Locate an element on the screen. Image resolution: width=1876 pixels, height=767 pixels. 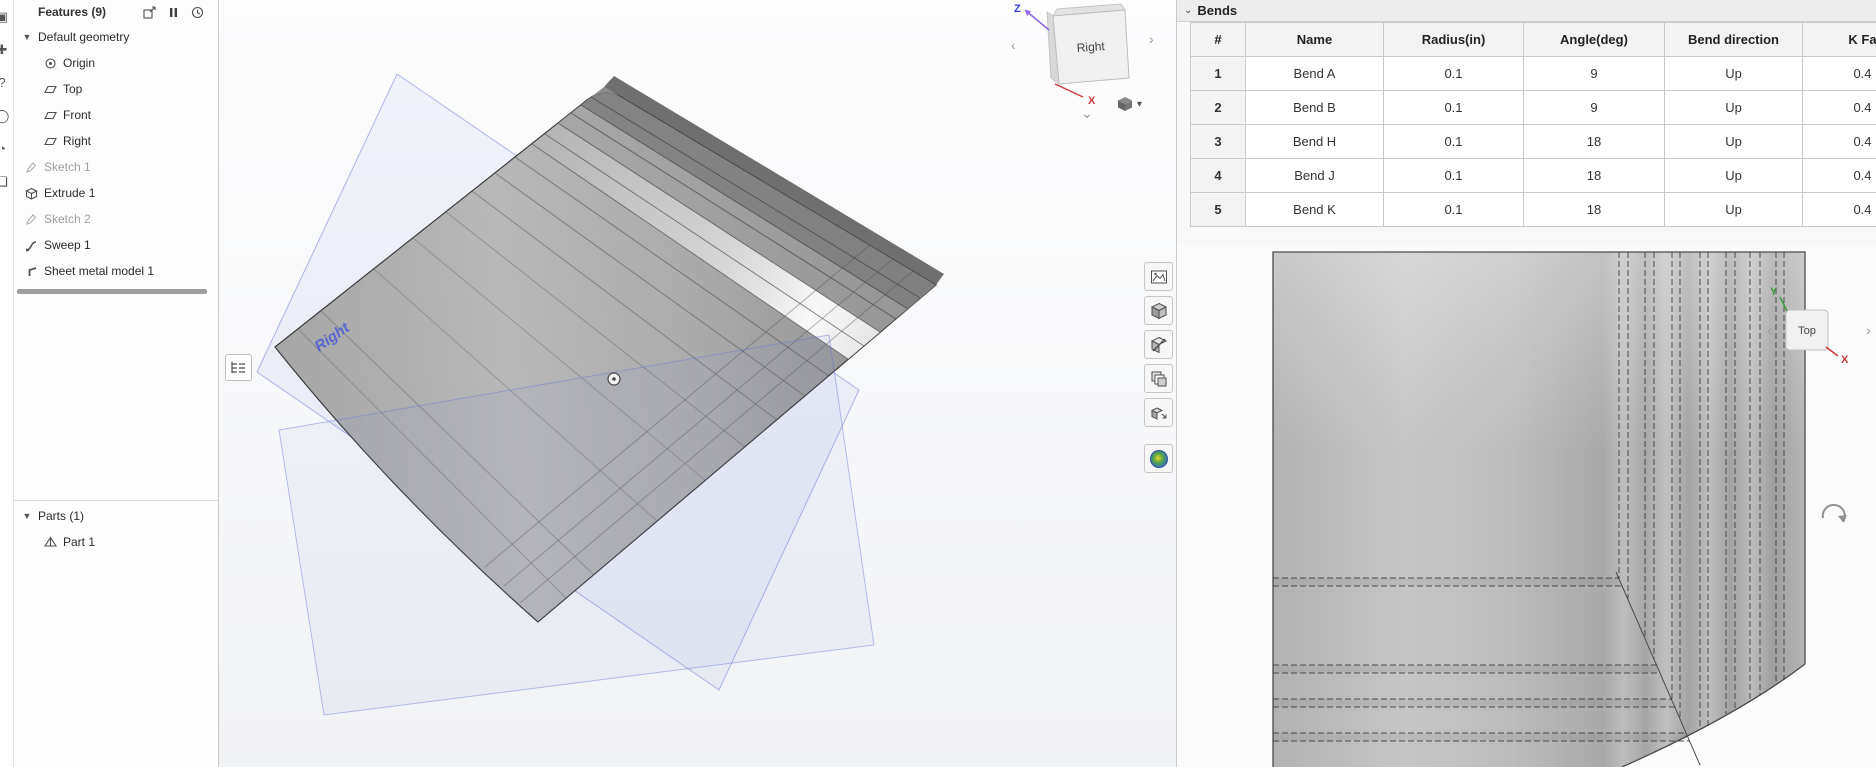
display-toolbar is located at coordinates (1158, 367).